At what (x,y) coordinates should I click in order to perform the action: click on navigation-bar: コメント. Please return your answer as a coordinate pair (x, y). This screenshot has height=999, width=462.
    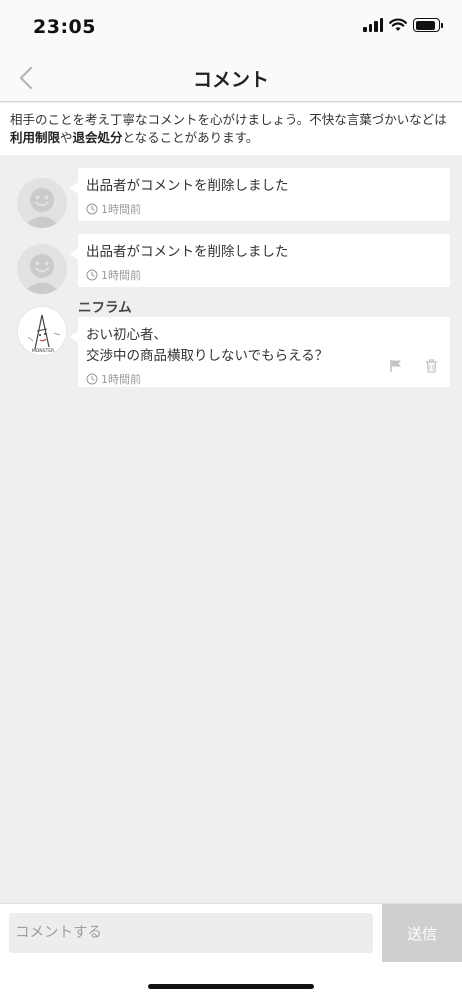
    Looking at the image, I should click on (231, 78).